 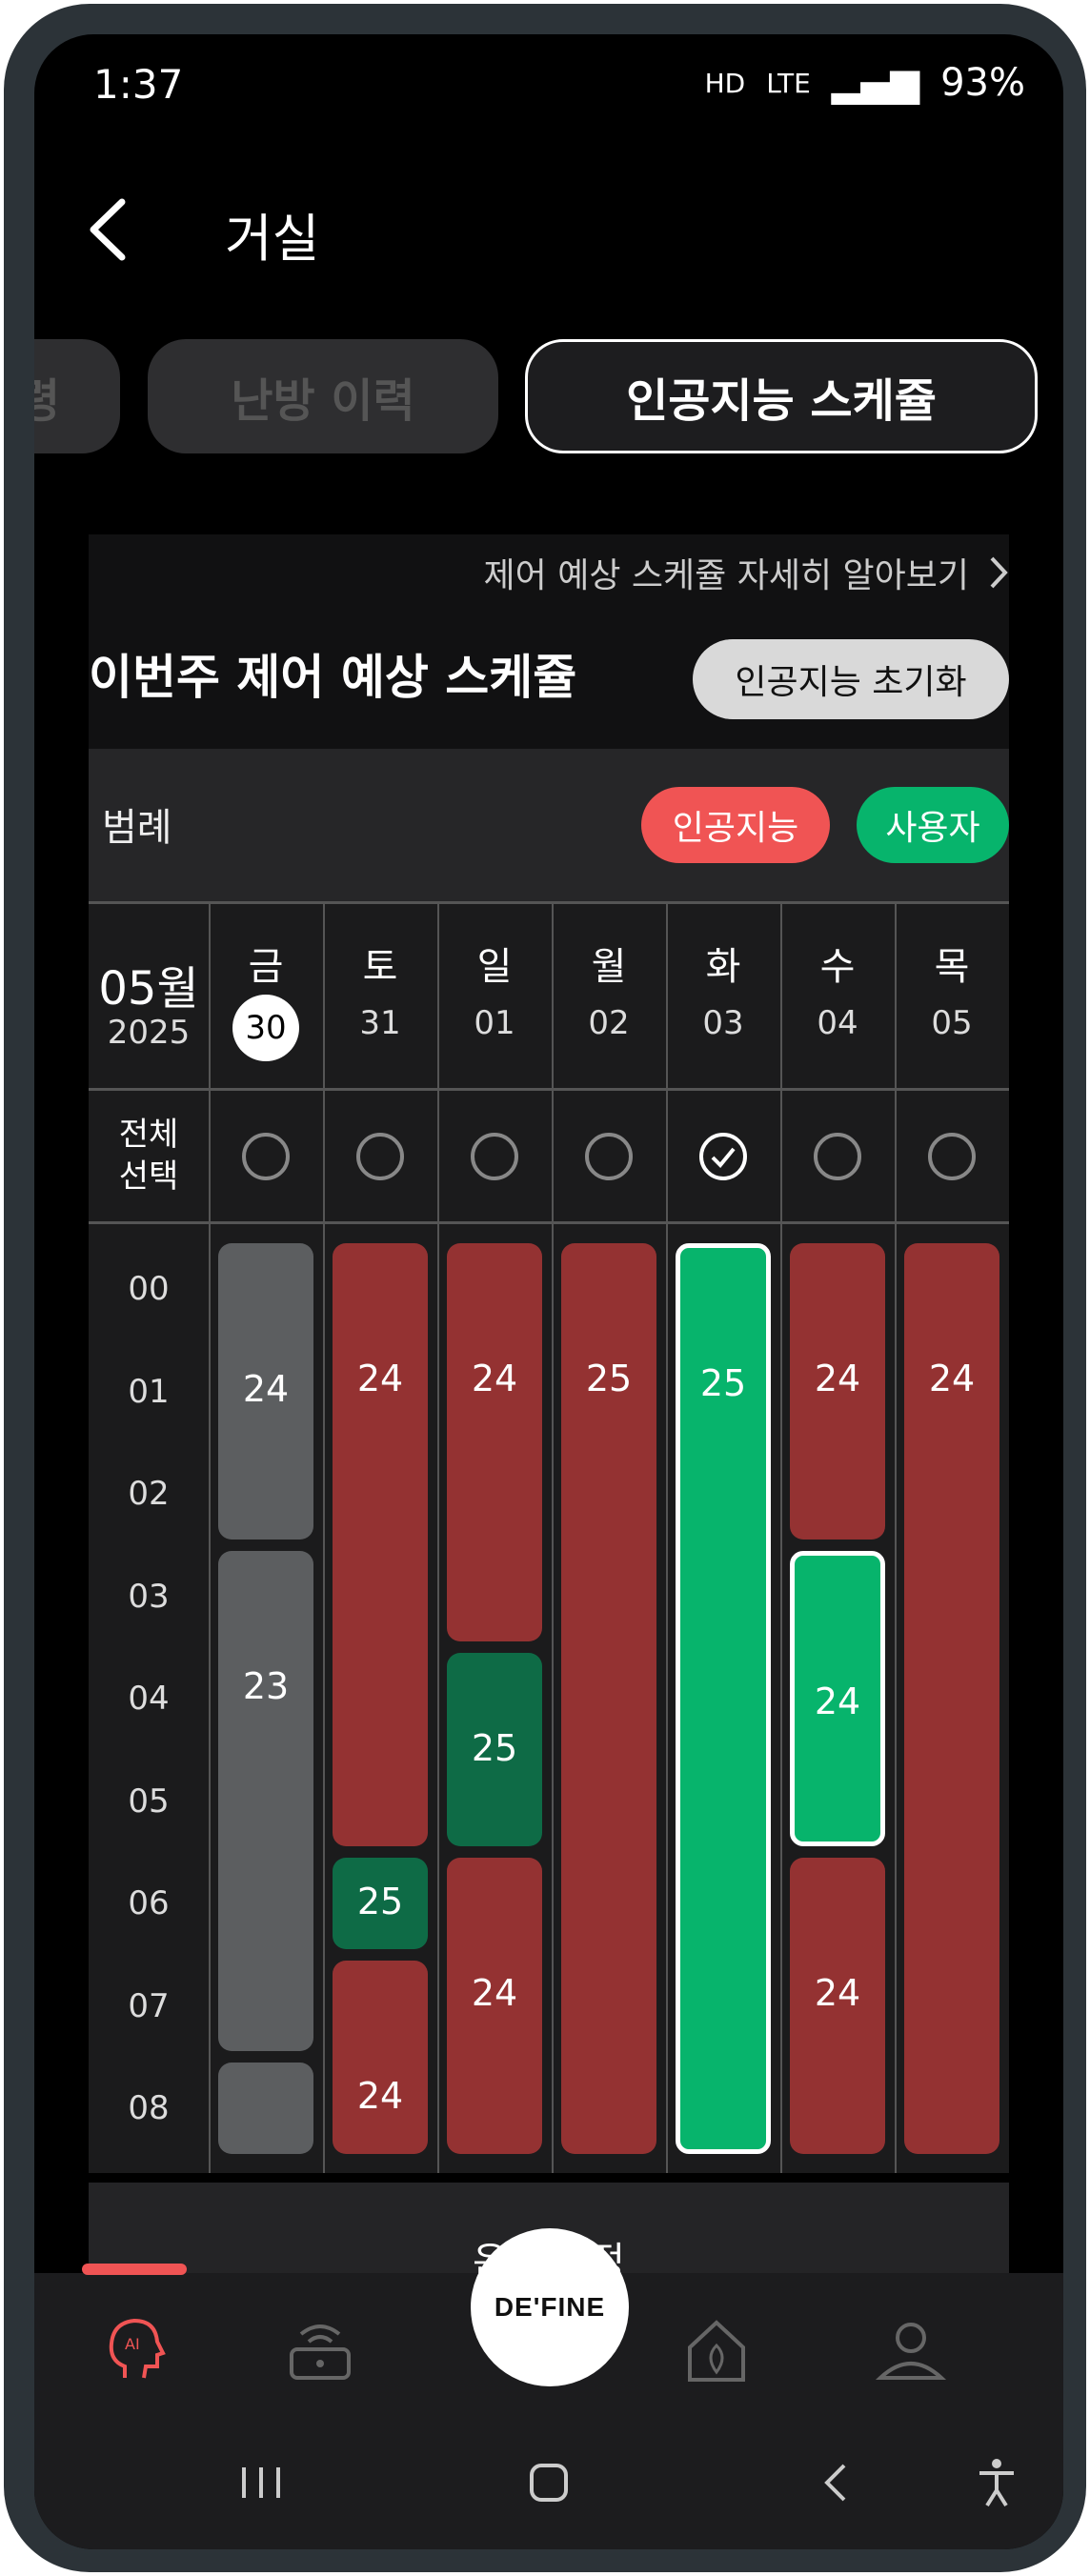 What do you see at coordinates (933, 825) in the screenshot?
I see `legend-user-badge: 사용자` at bounding box center [933, 825].